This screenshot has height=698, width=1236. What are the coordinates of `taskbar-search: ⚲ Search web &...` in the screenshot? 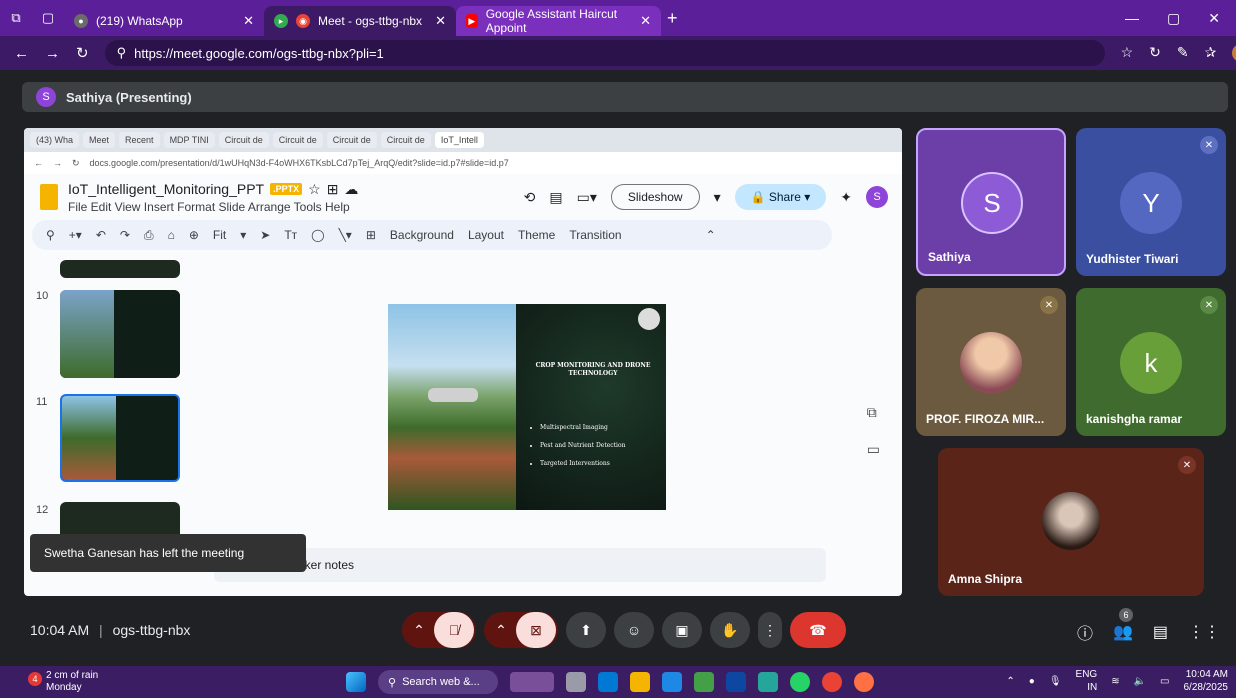 It's located at (438, 682).